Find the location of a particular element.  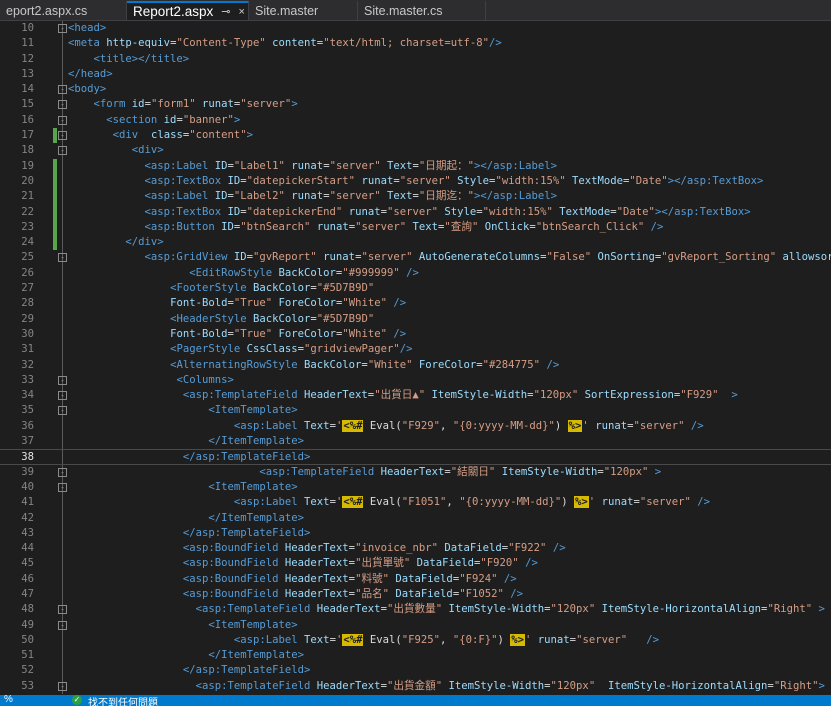

code-line: 17 - <div class="content"> is located at coordinates (415, 136).